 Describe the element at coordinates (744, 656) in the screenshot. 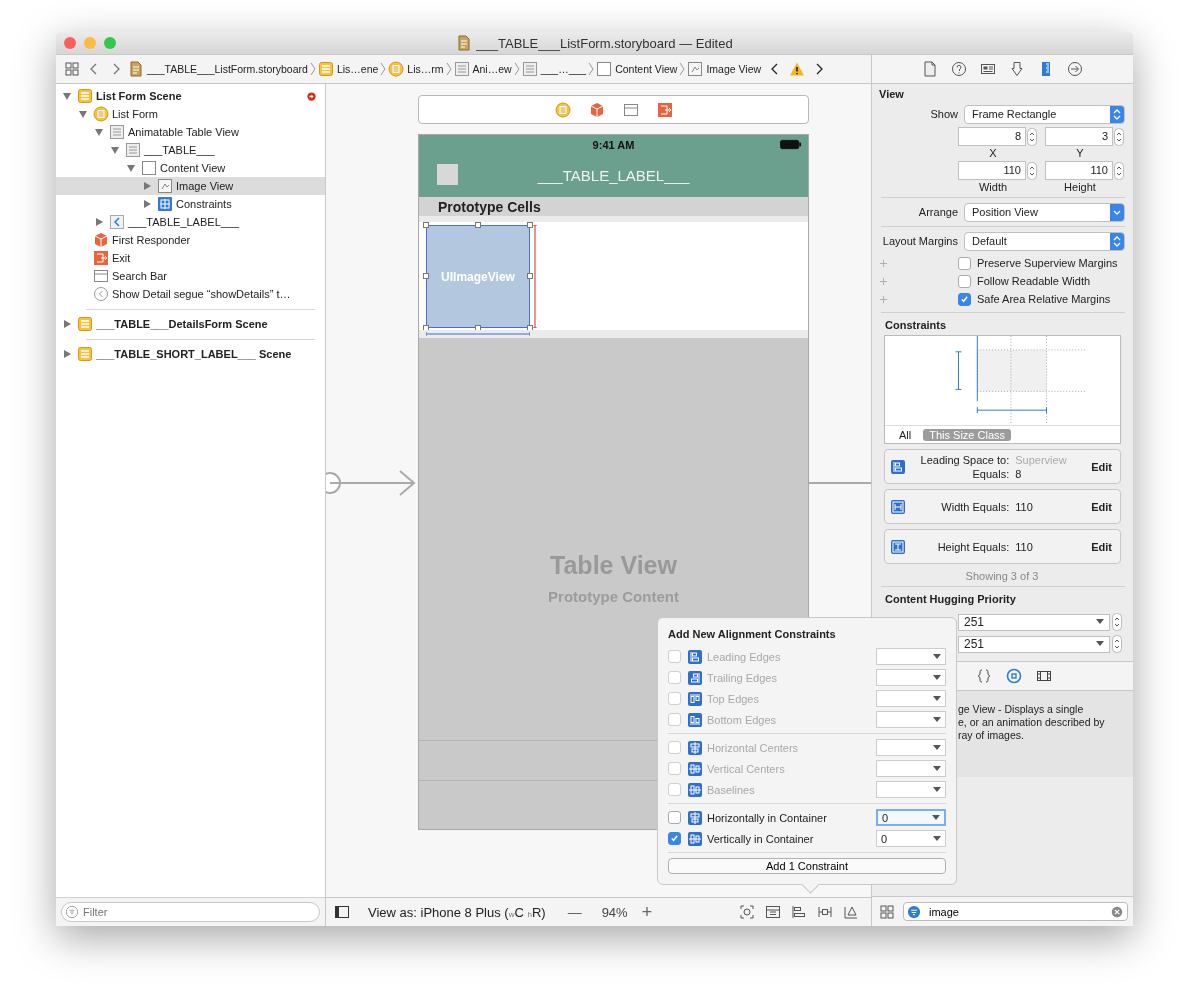

I see `constraint-option-label: Leading Edges` at that location.